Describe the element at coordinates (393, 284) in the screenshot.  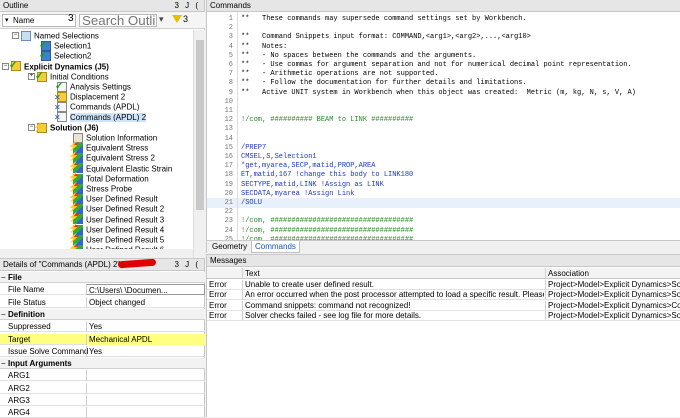
I see `message-text: Unable to create user defined result.` at that location.